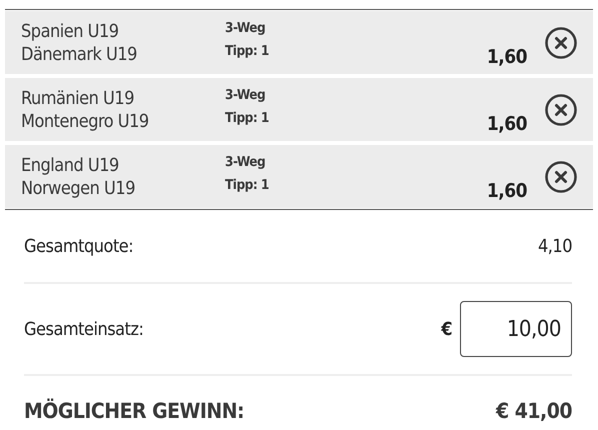 This screenshot has width=598, height=430. What do you see at coordinates (555, 246) in the screenshot?
I see `total-odds-value: 4,10` at bounding box center [555, 246].